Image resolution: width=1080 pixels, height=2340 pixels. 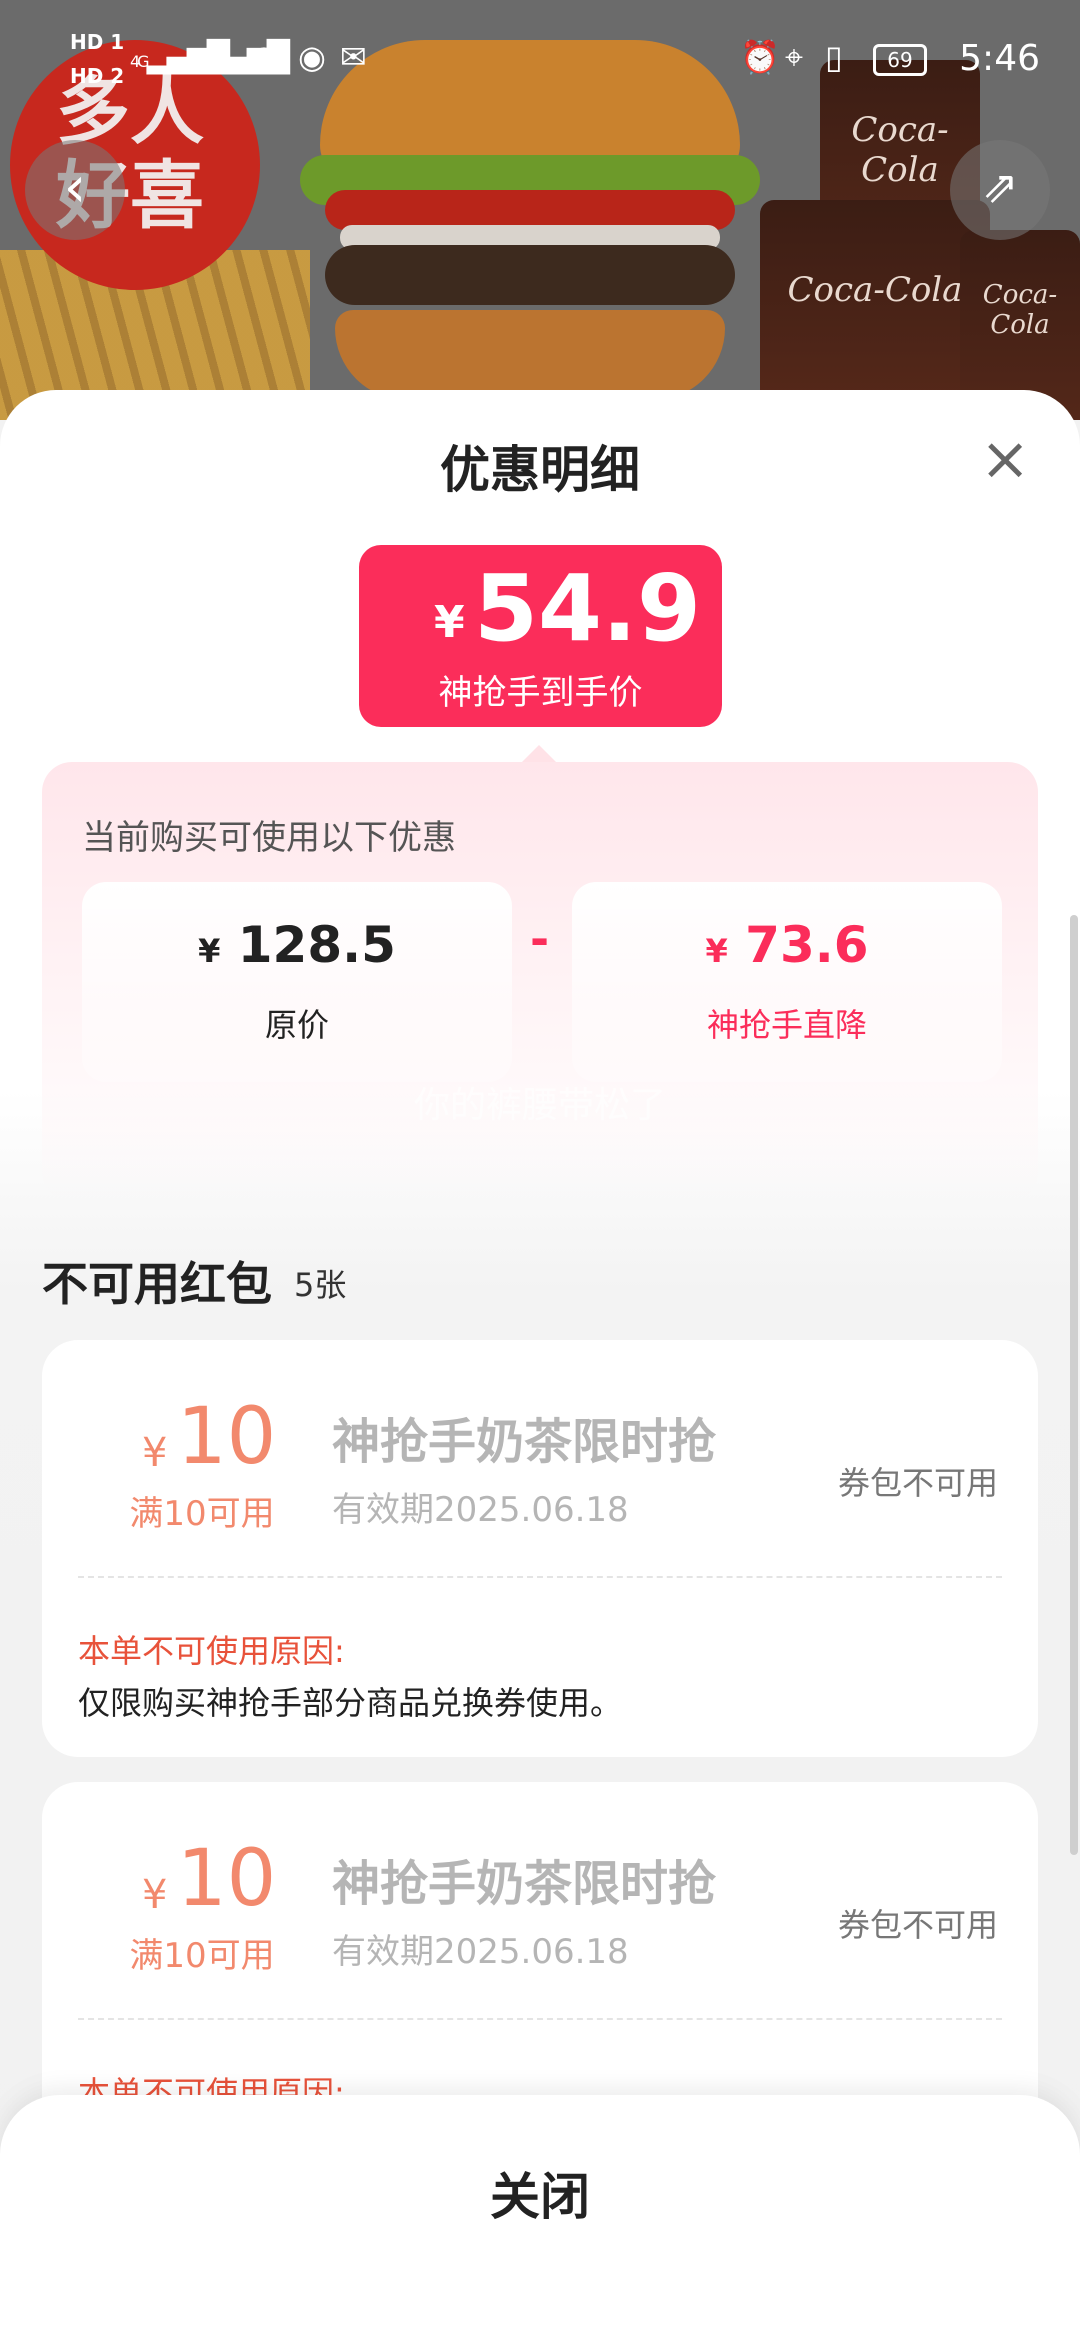 What do you see at coordinates (587, 608) in the screenshot?
I see `final-price-value: 54.9` at bounding box center [587, 608].